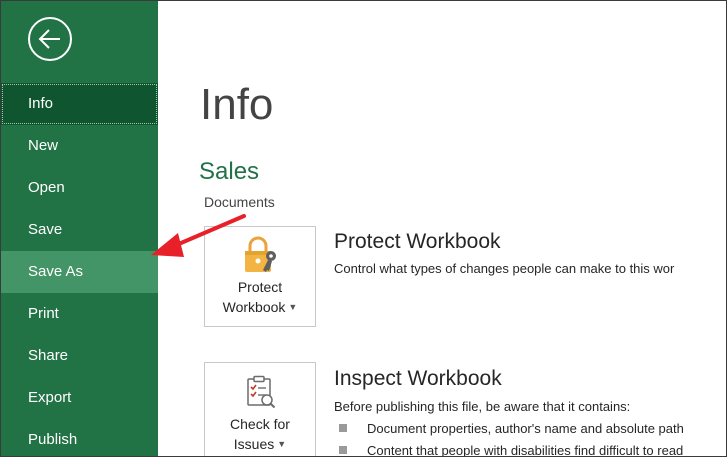 The height and width of the screenshot is (457, 727). Describe the element at coordinates (418, 378) in the screenshot. I see `inspect-workbook-title: Inspect Workbook` at that location.